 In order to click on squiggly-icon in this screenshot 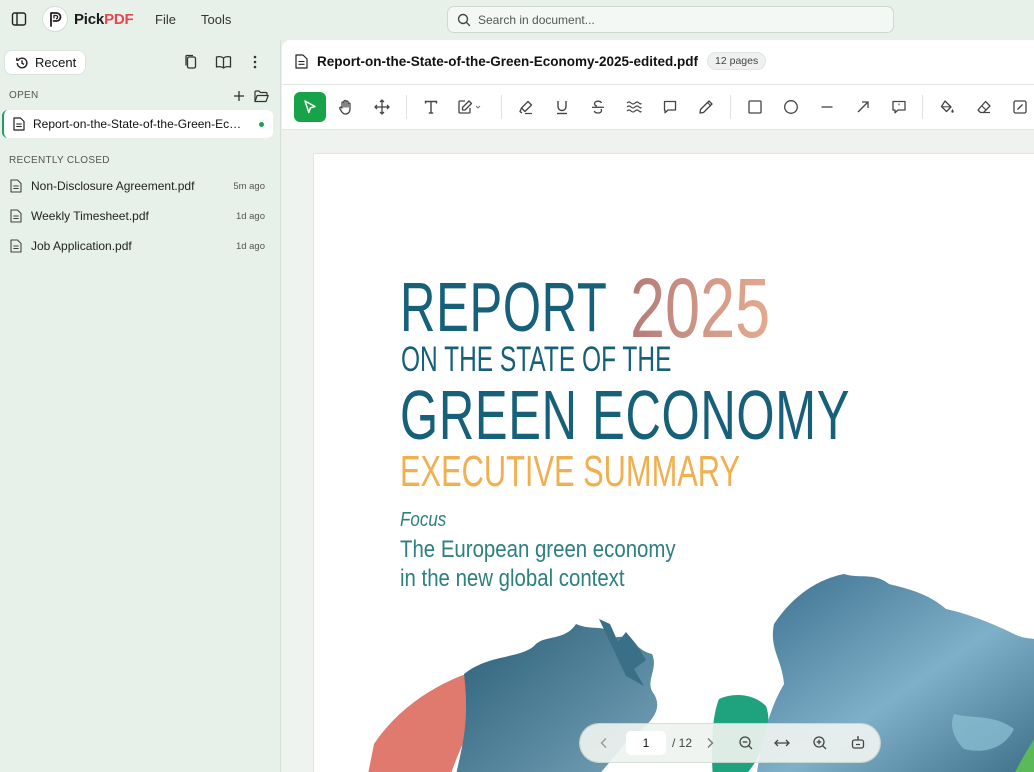, I will do `click(634, 107)`.